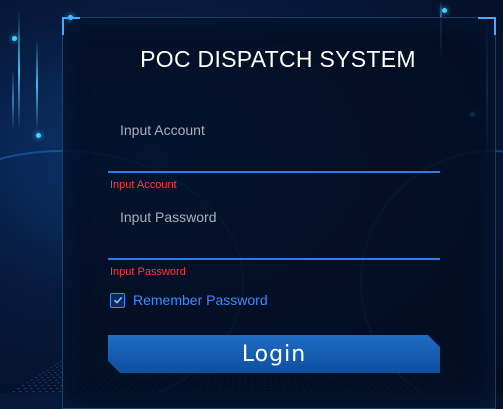 This screenshot has width=503, height=409. I want to click on account-underline, so click(274, 172).